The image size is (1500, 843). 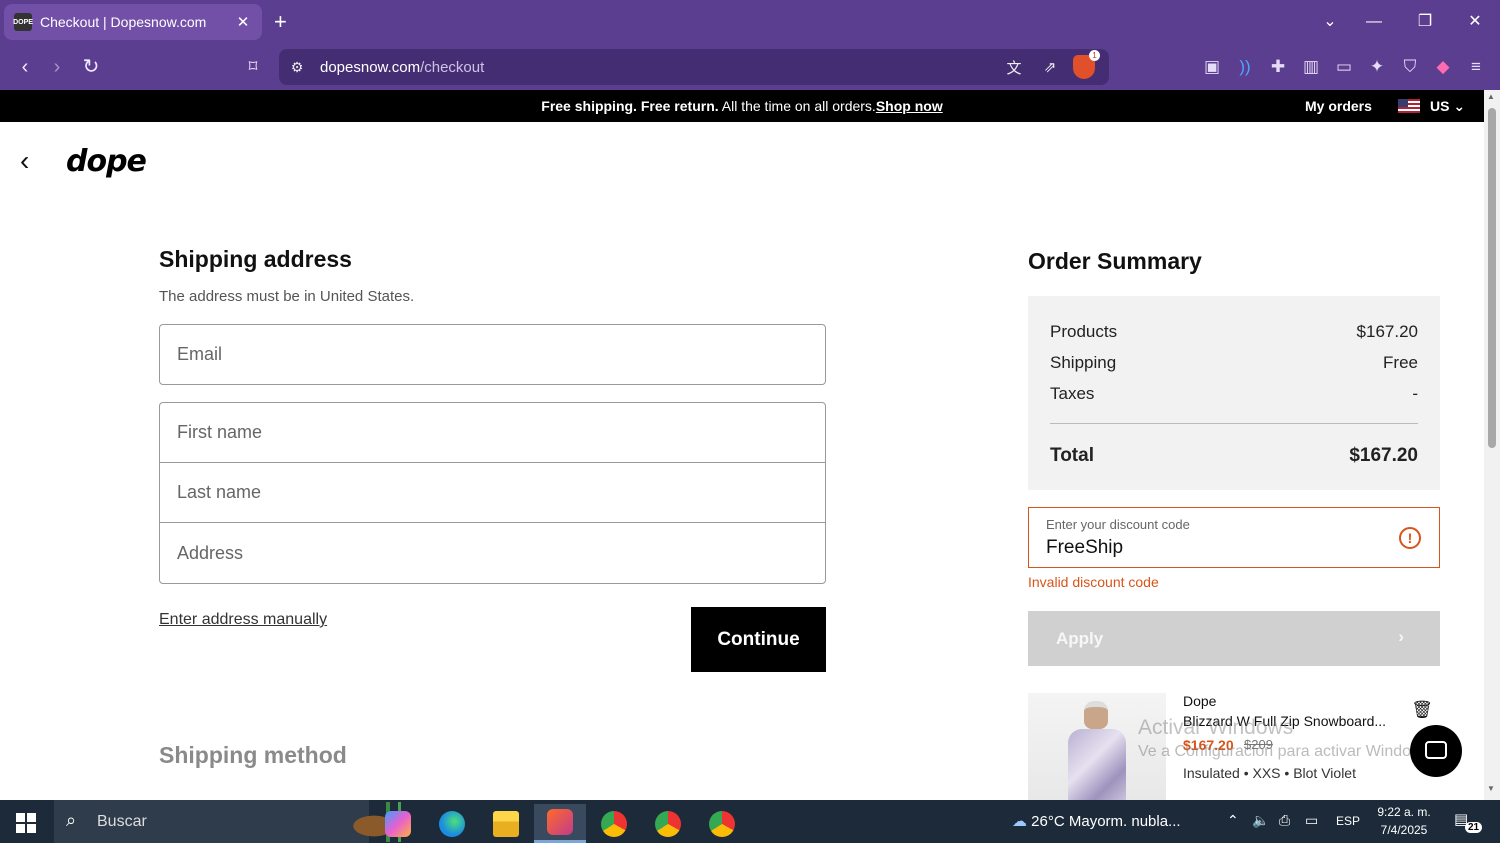 I want to click on shipping-method-title: Shipping method, so click(x=253, y=755).